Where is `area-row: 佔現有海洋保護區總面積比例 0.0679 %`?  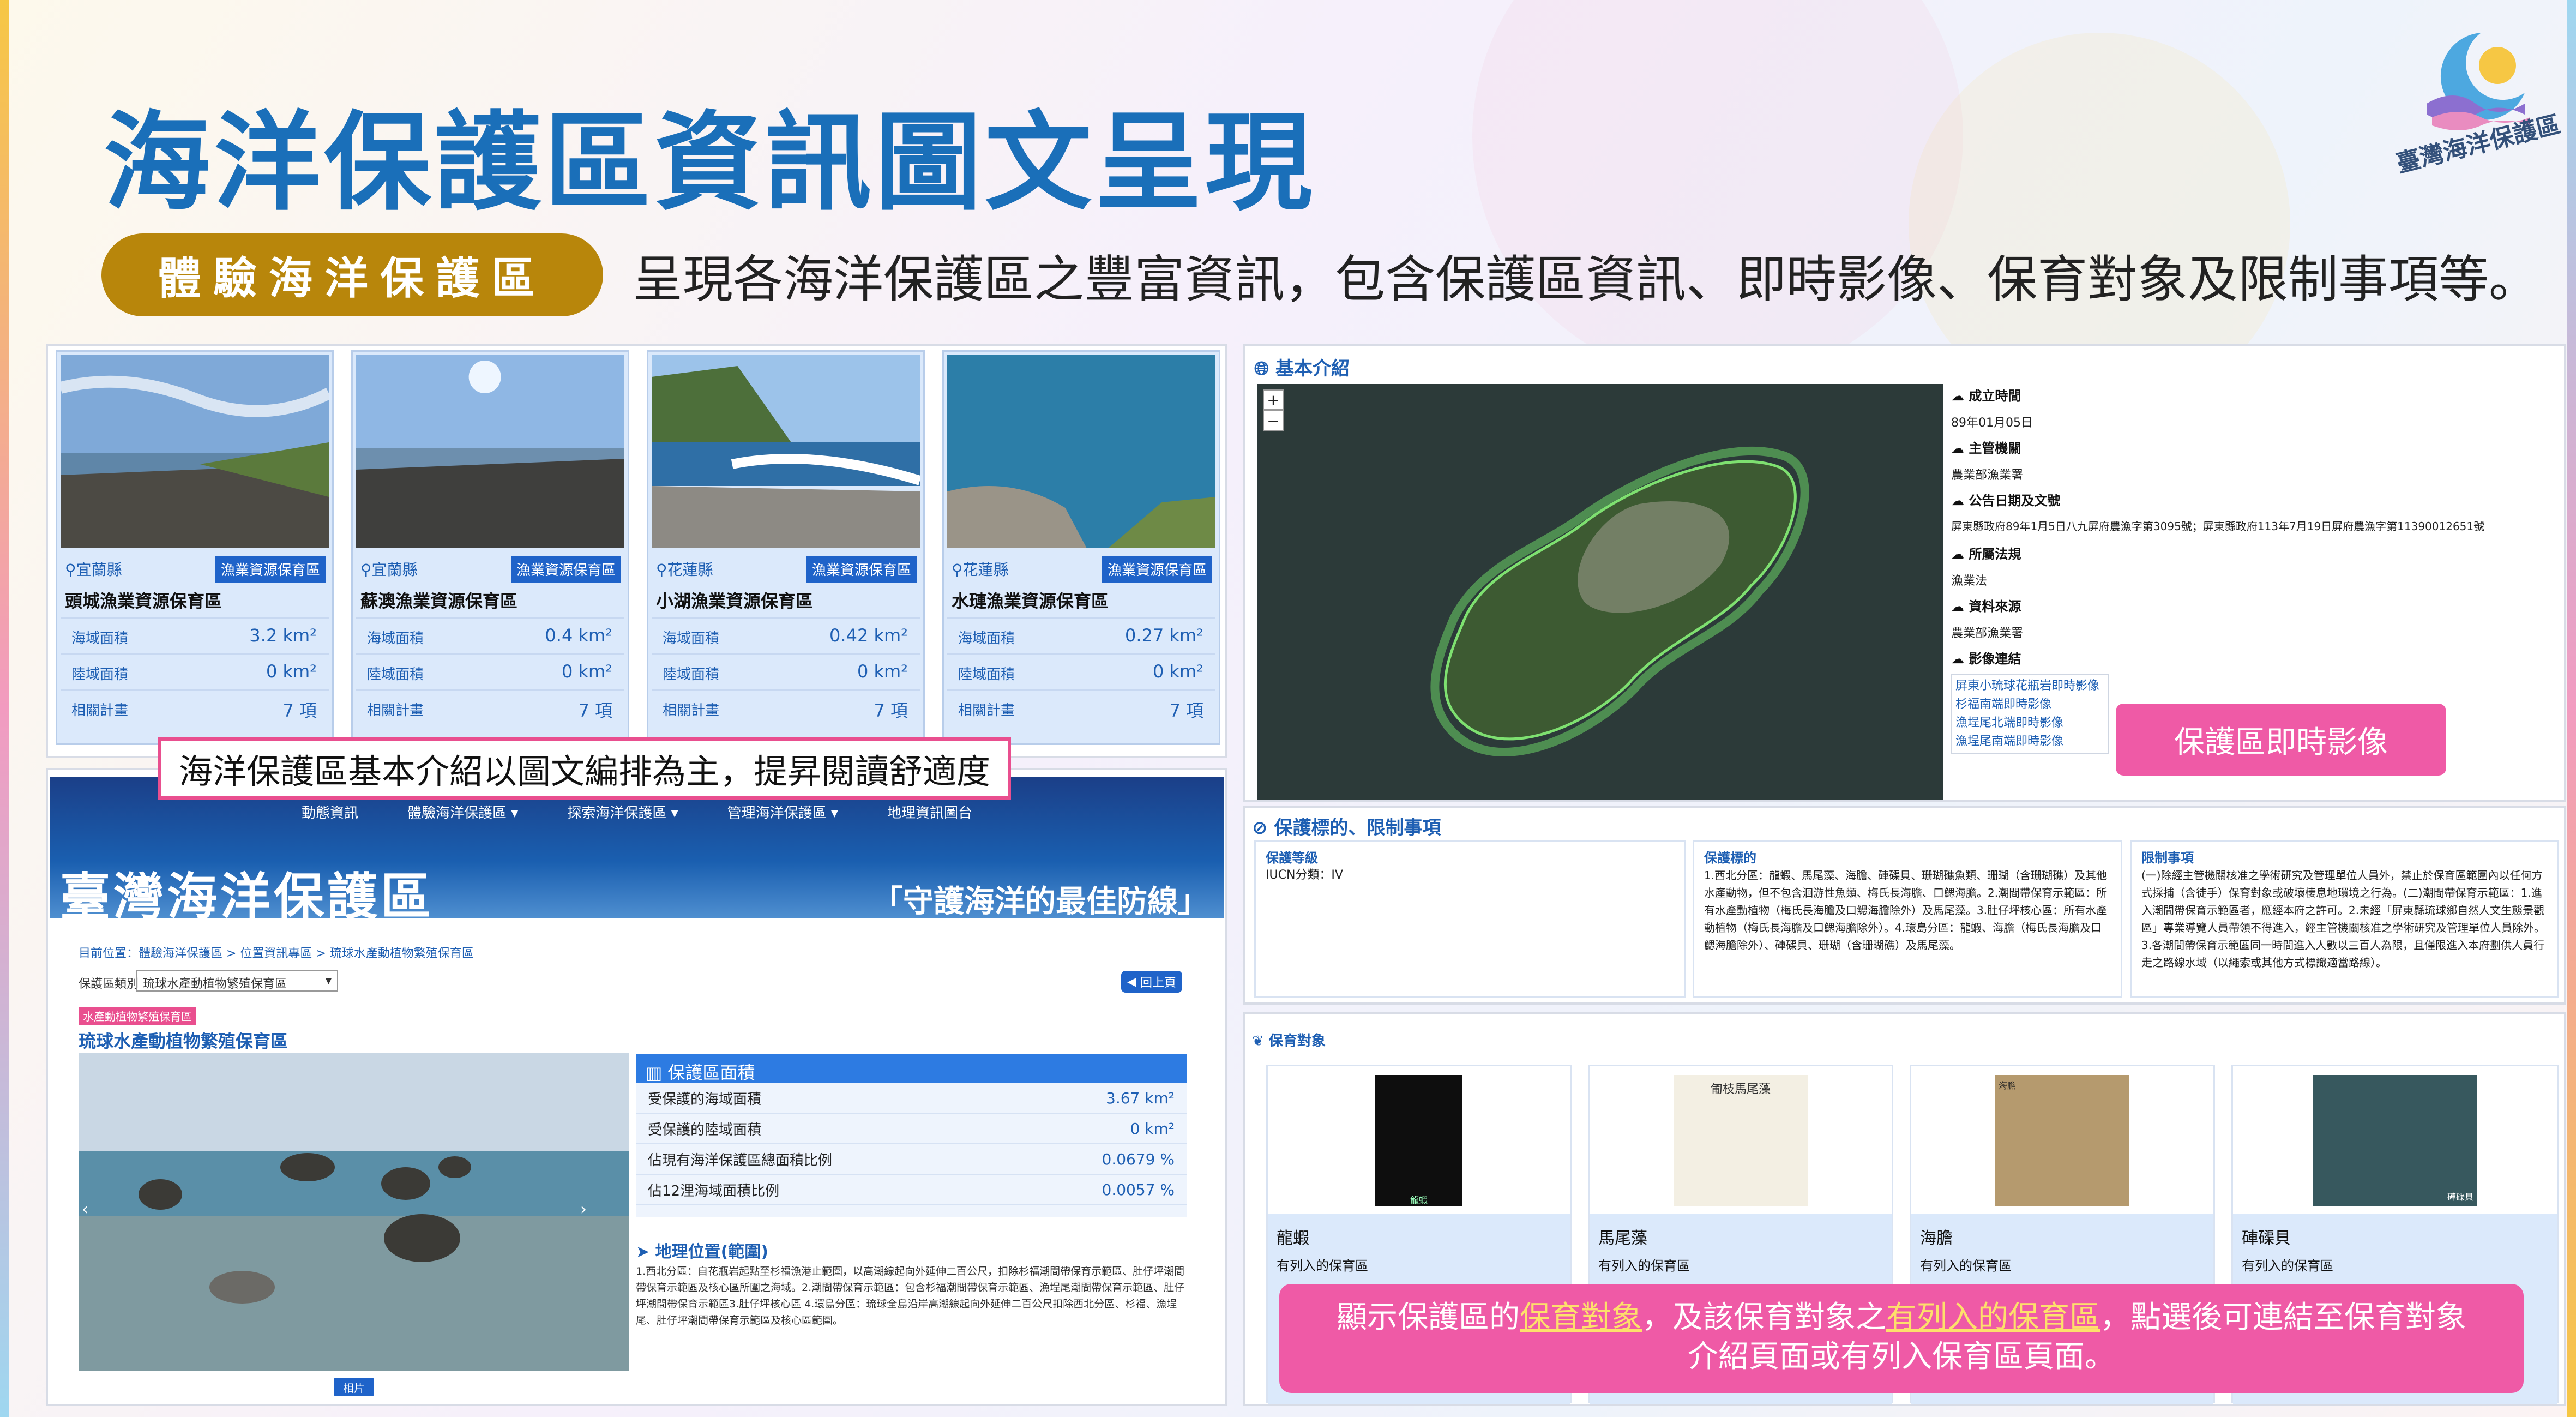
area-row: 佔現有海洋保護區總面積比例 0.0679 % is located at coordinates (911, 1159).